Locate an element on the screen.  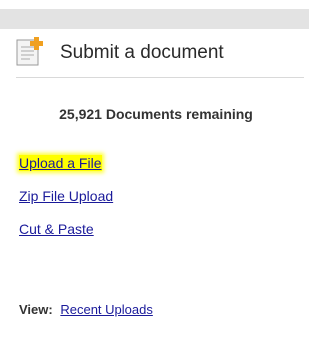
view-label: View: is located at coordinates (36, 309).